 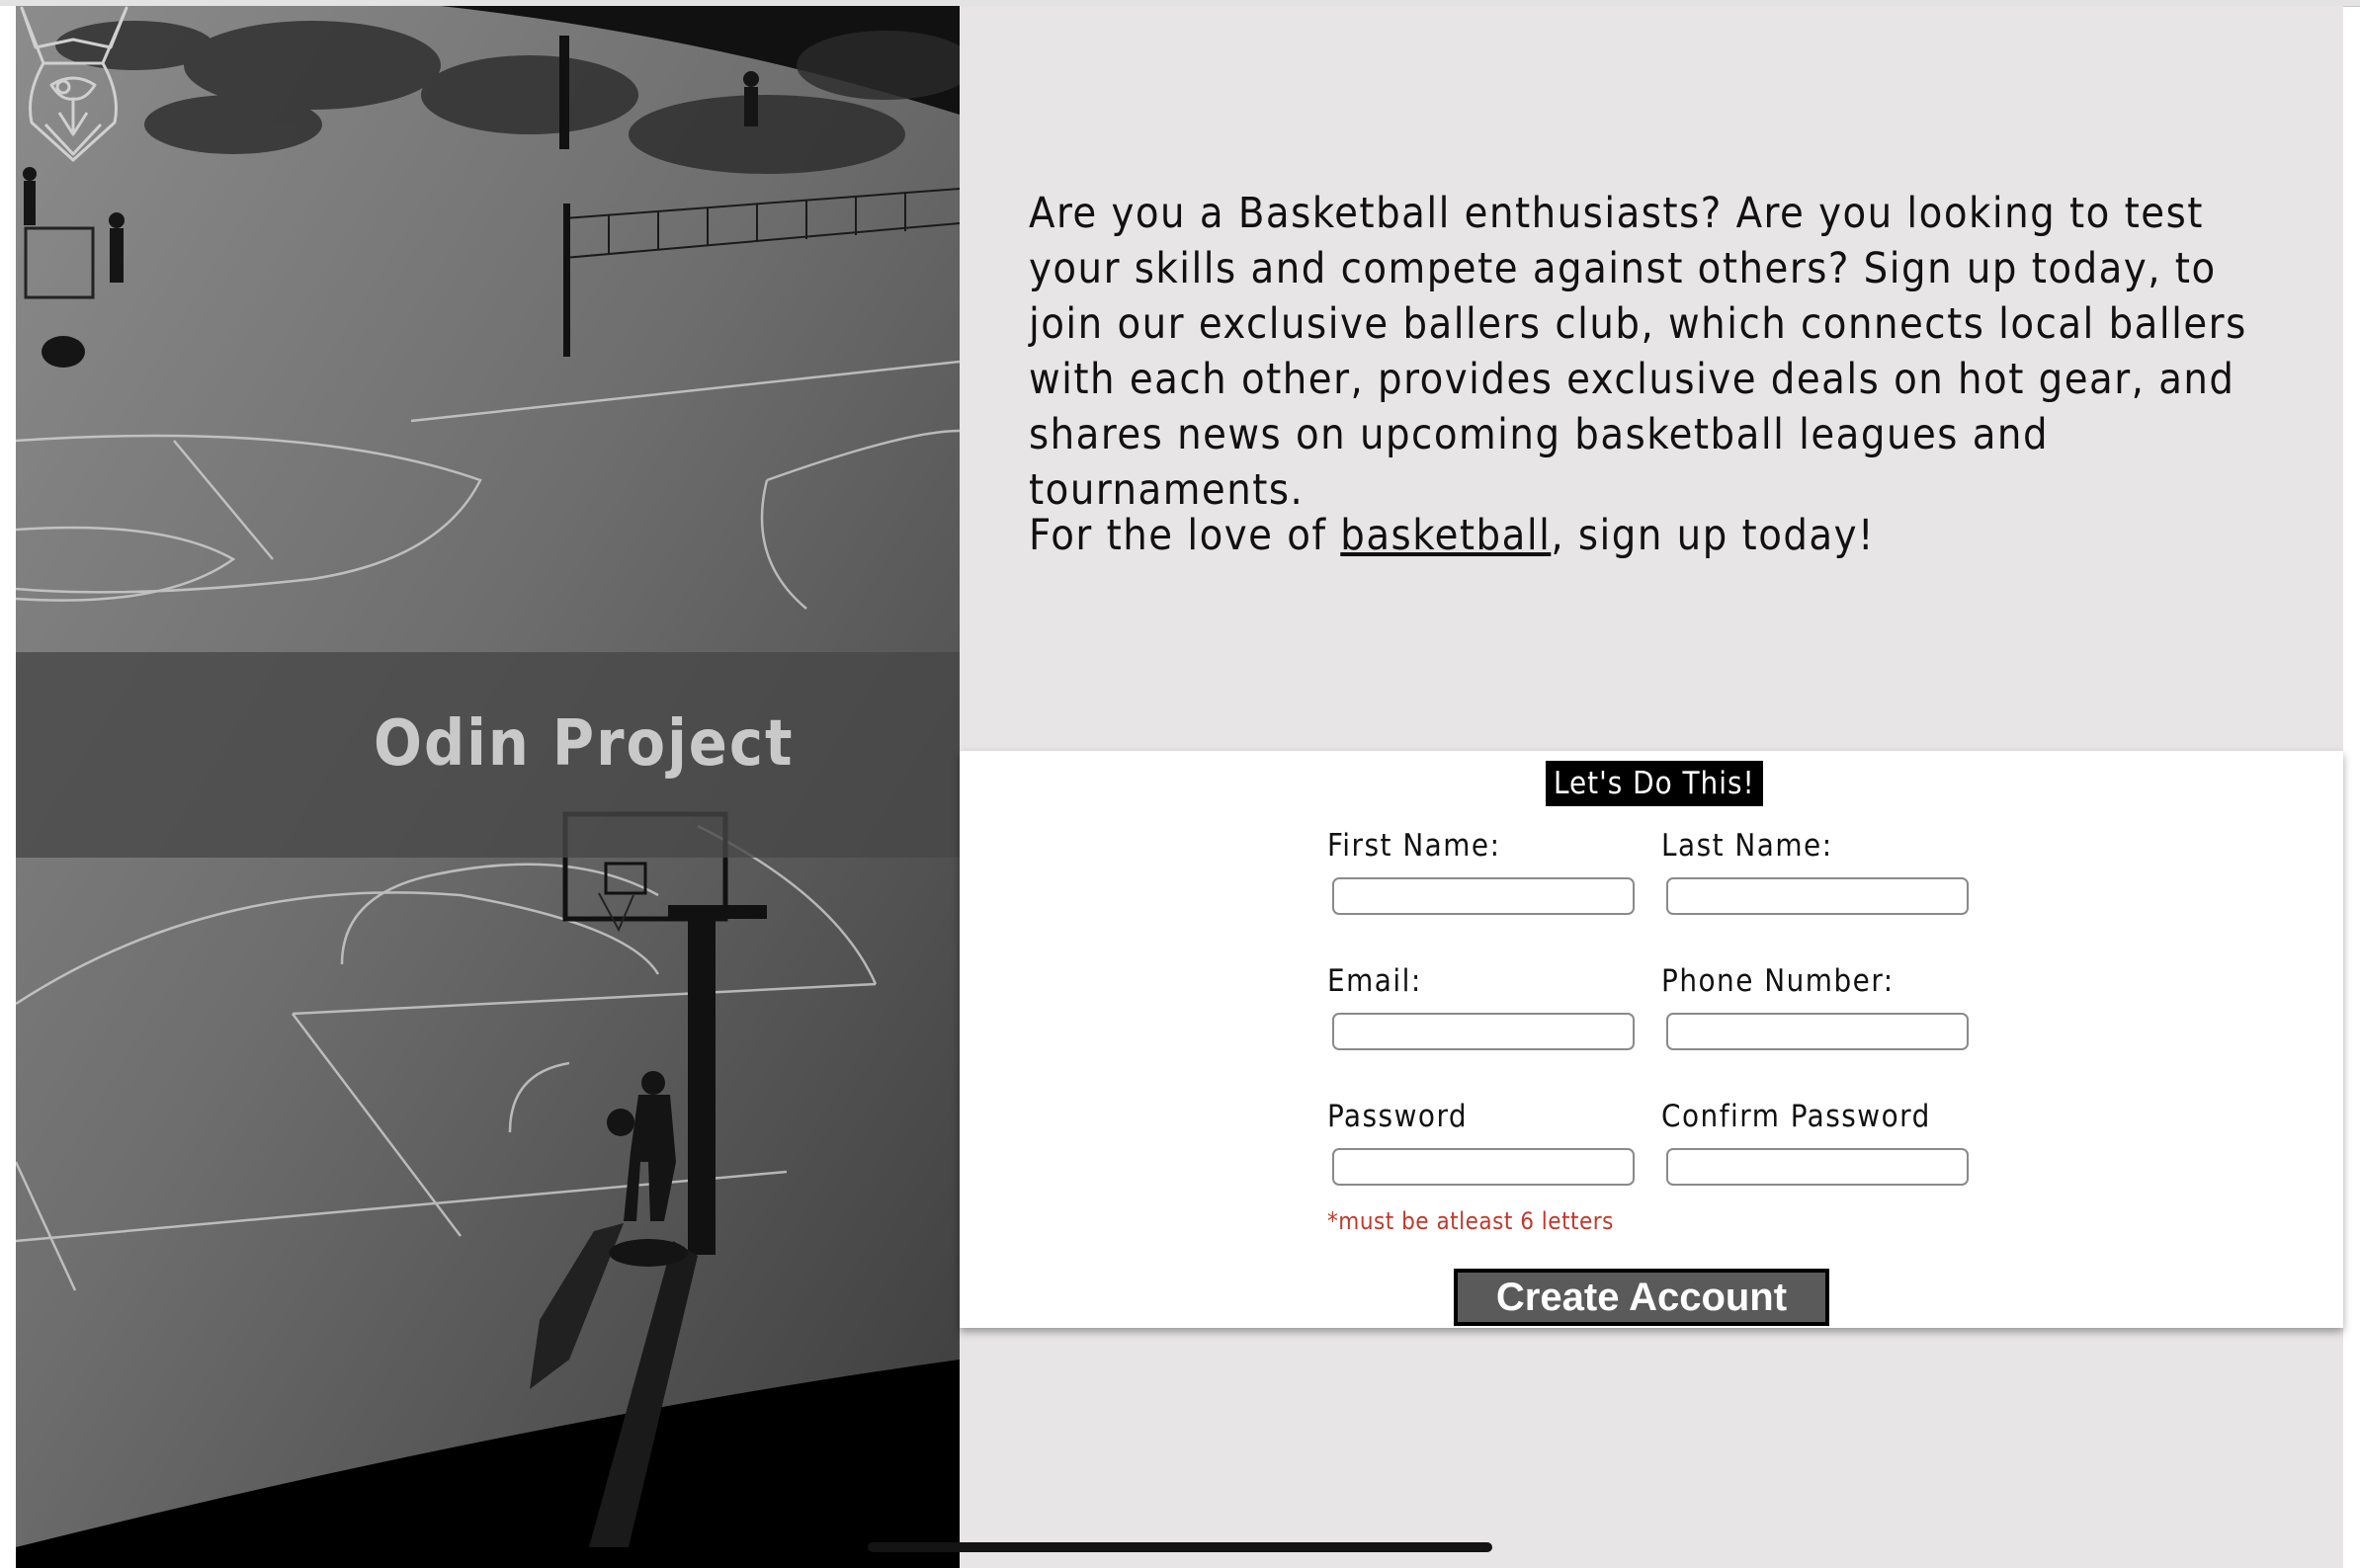 What do you see at coordinates (1654, 783) in the screenshot?
I see `form-title: Let's Do This!` at bounding box center [1654, 783].